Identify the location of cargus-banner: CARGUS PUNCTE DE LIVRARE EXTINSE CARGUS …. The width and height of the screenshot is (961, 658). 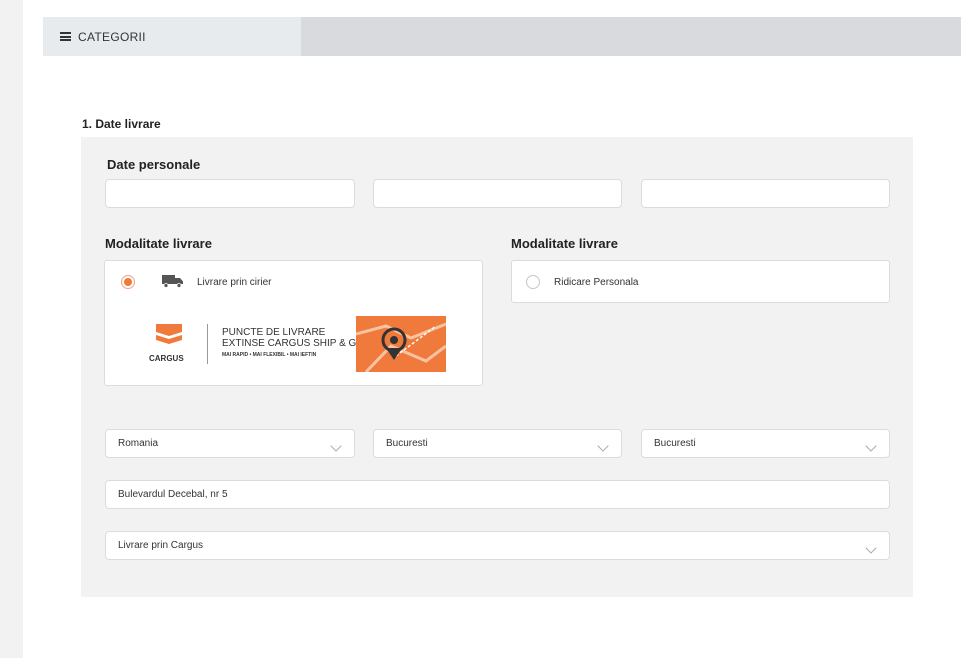
(295, 344).